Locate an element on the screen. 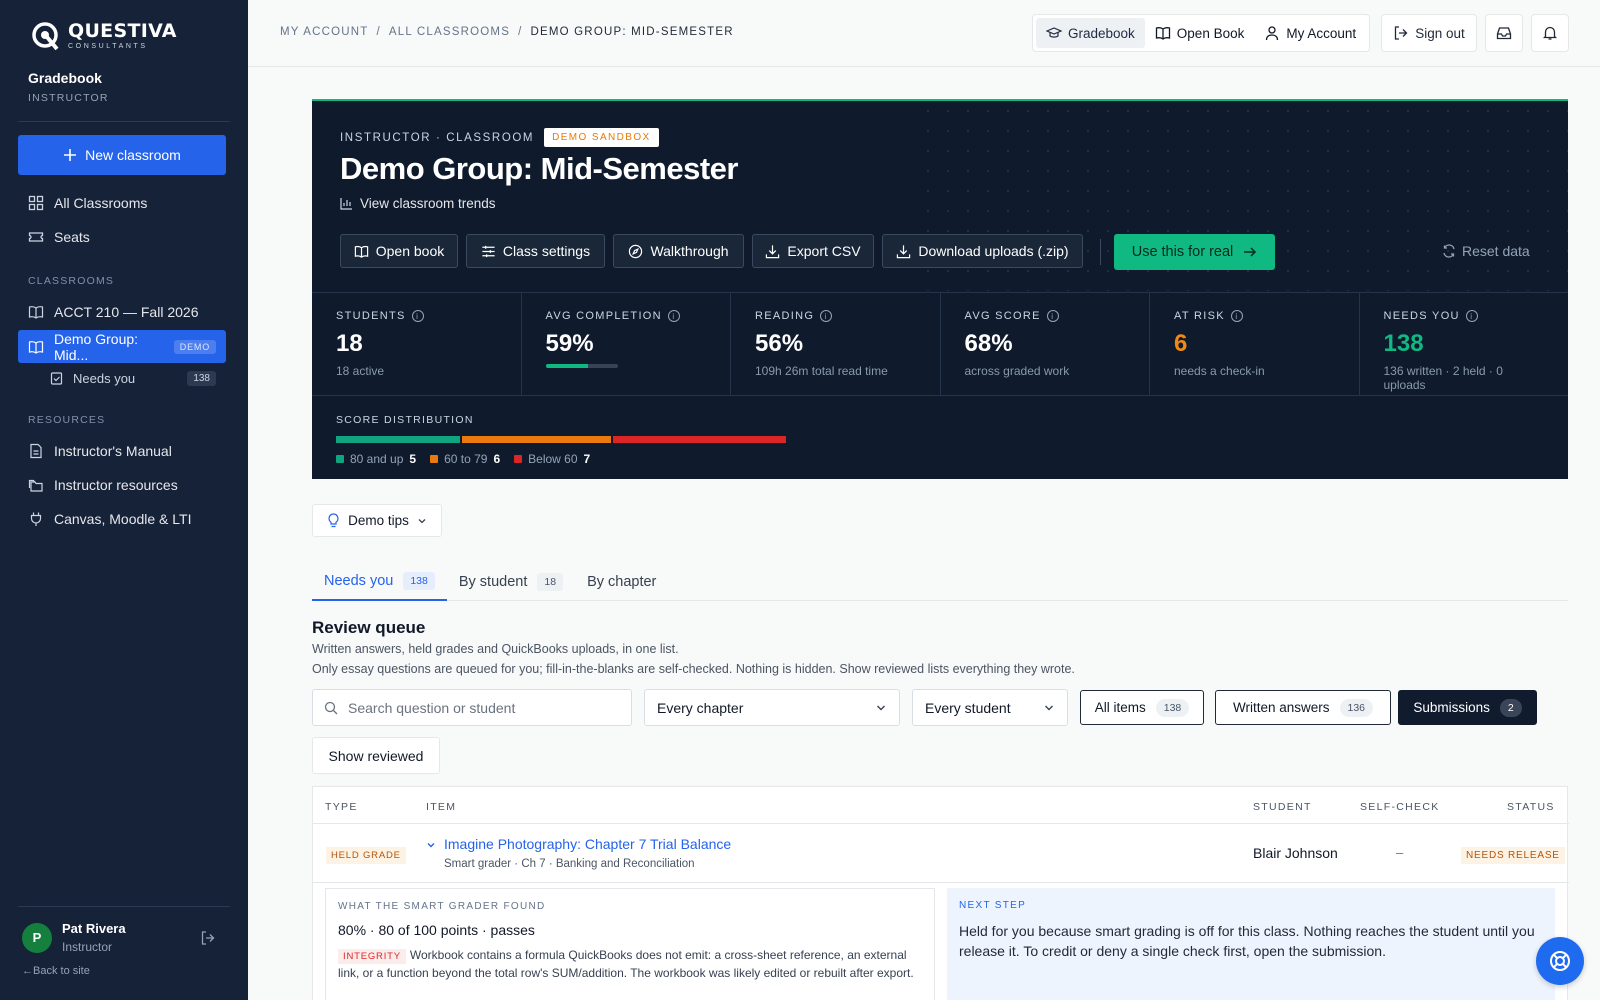 The height and width of the screenshot is (1000, 1600). my-account-button: My Account is located at coordinates (1310, 33).